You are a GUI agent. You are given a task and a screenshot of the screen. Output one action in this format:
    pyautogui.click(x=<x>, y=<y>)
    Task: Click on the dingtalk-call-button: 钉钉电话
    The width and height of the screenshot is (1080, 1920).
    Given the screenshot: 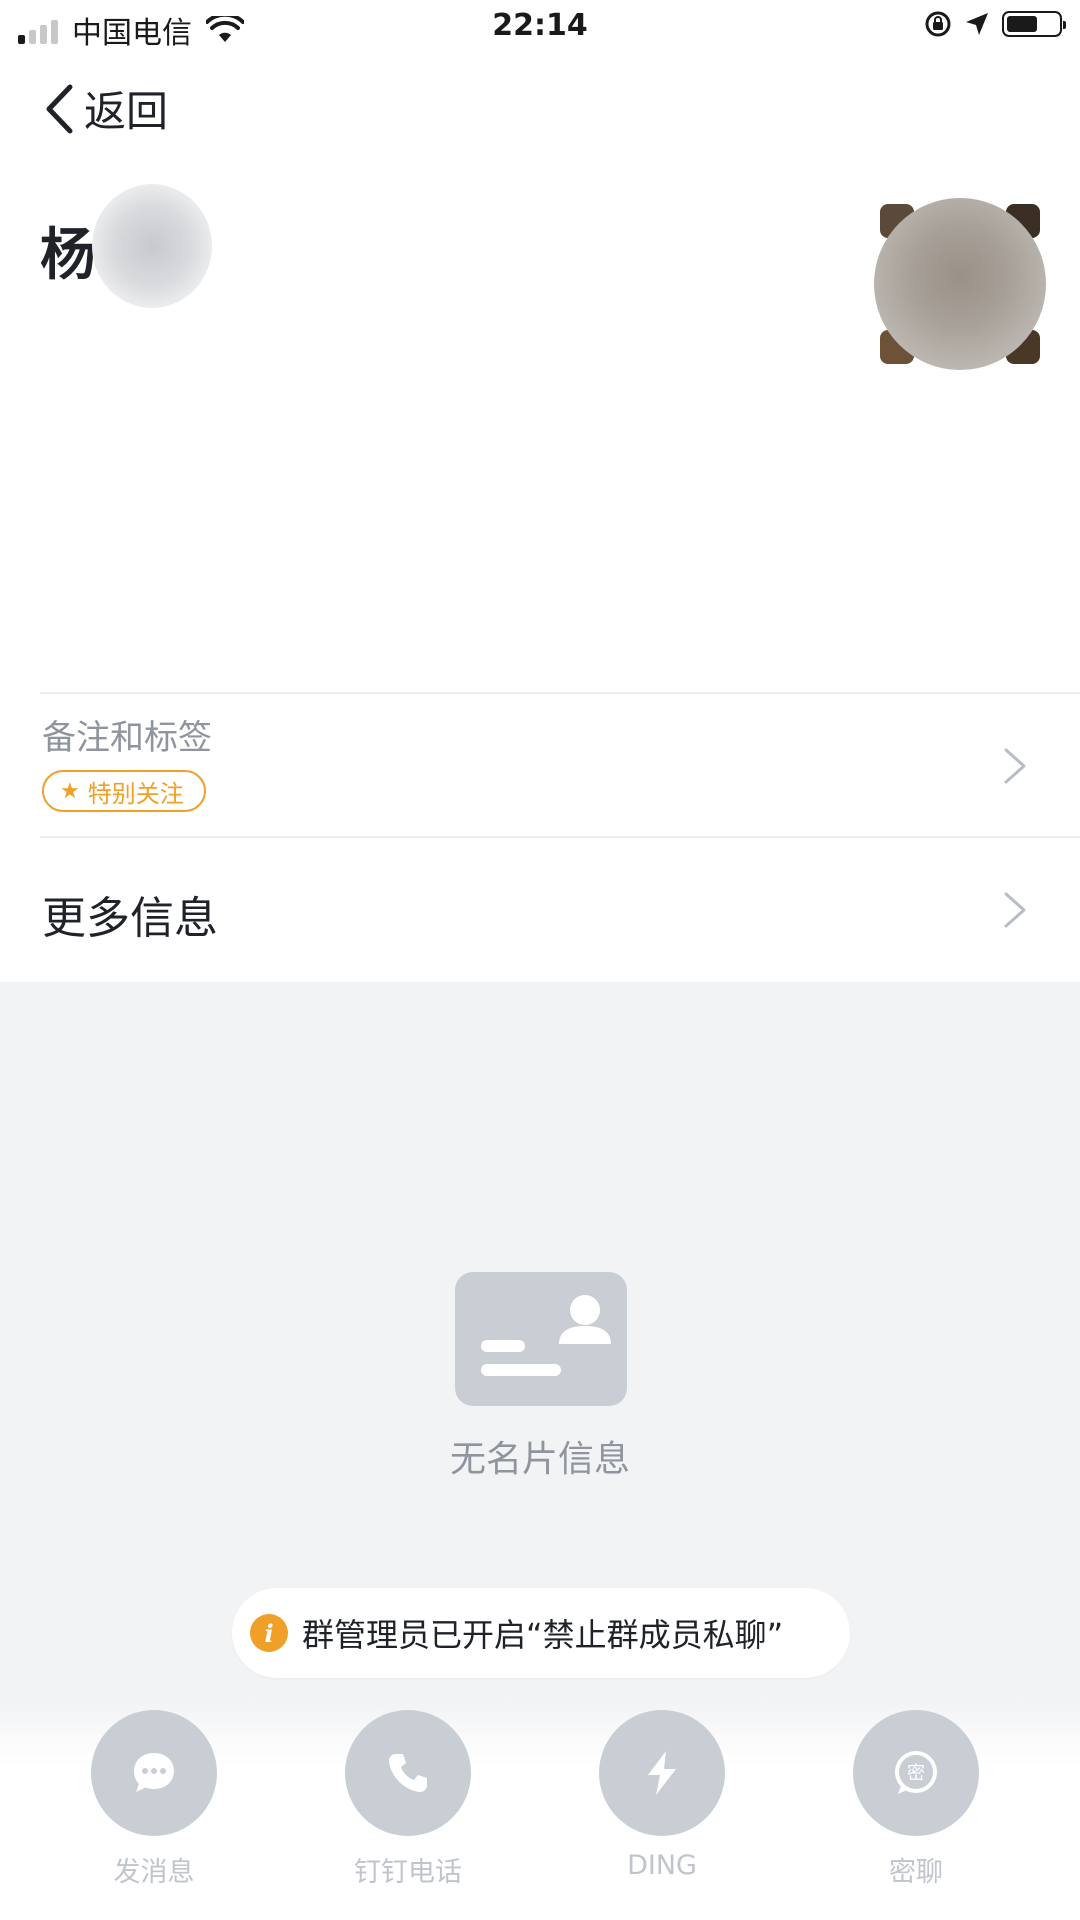 What is the action you would take?
    pyautogui.click(x=408, y=1799)
    